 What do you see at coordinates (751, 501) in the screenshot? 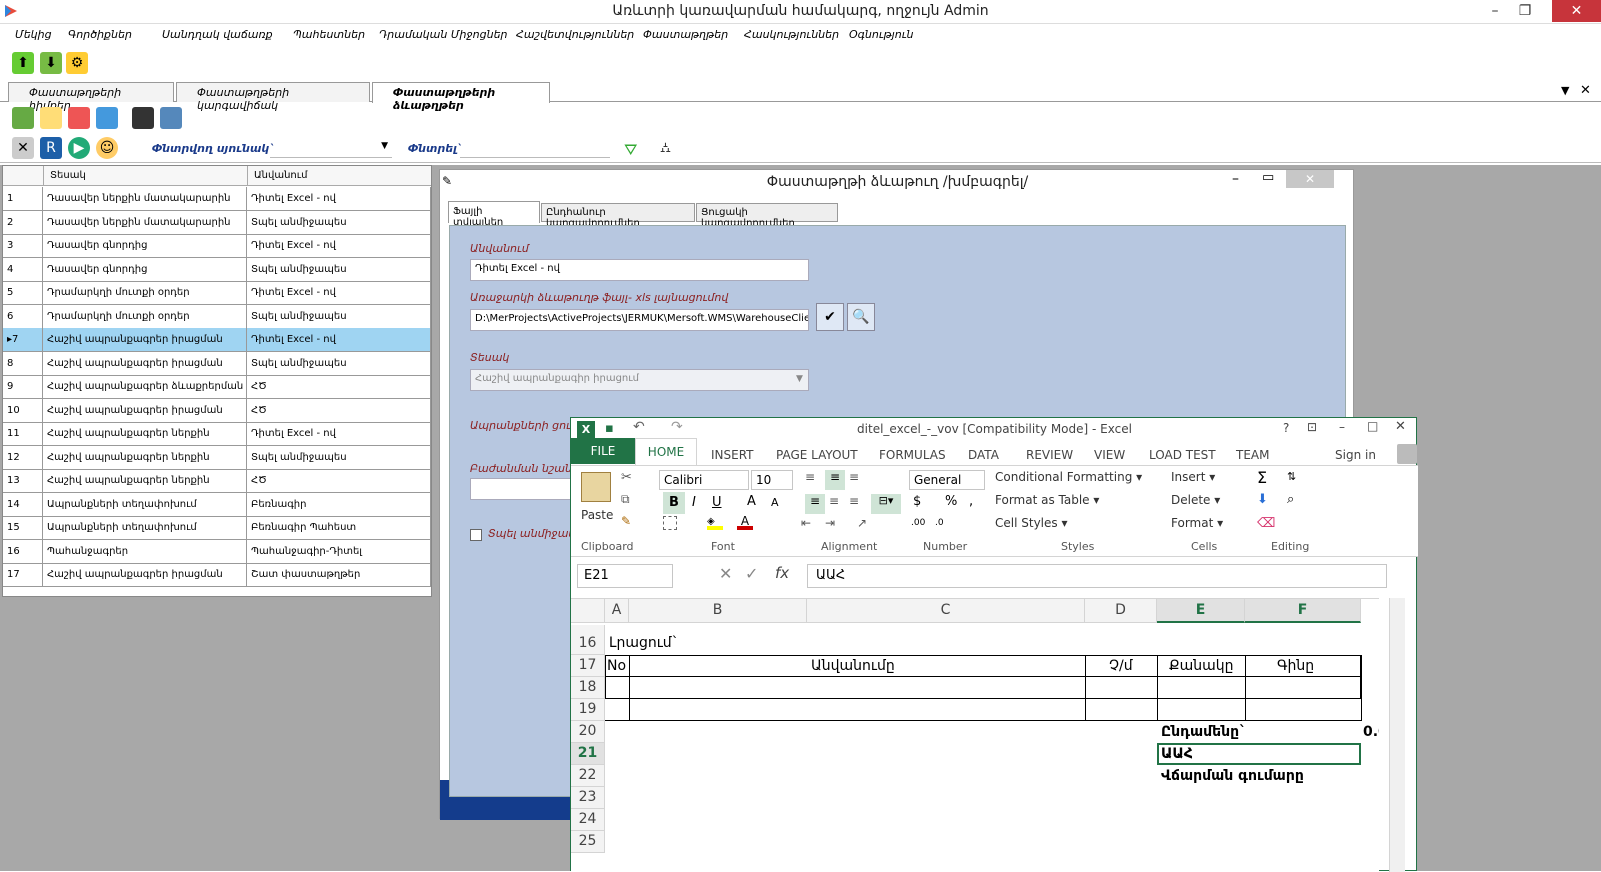
I see `grow-font-icon: A` at bounding box center [751, 501].